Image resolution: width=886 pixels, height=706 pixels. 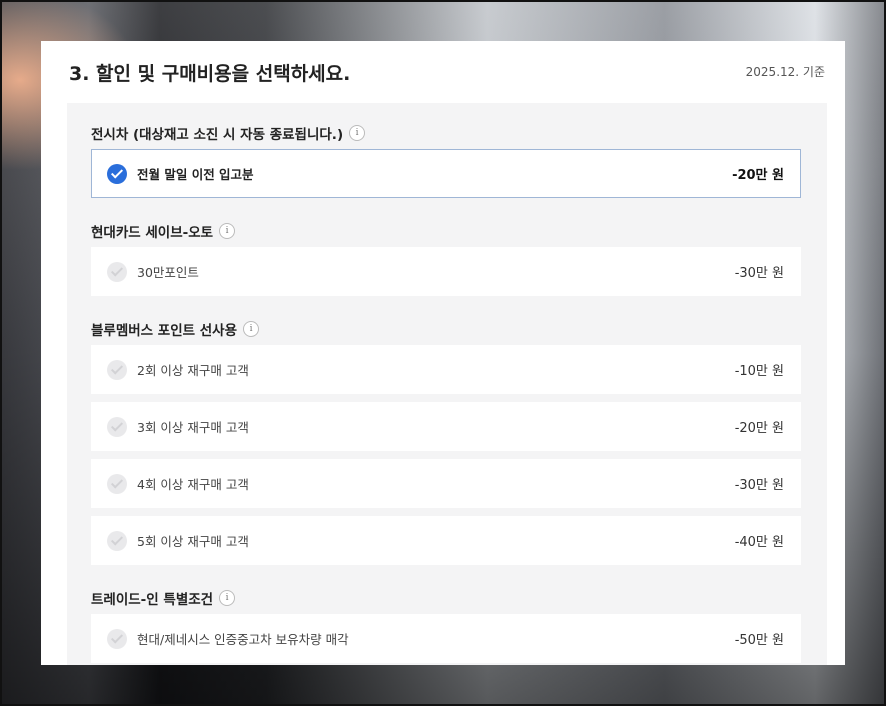 I want to click on section-title-trade-in: 트레이드-인 특별조건 i, so click(x=163, y=598).